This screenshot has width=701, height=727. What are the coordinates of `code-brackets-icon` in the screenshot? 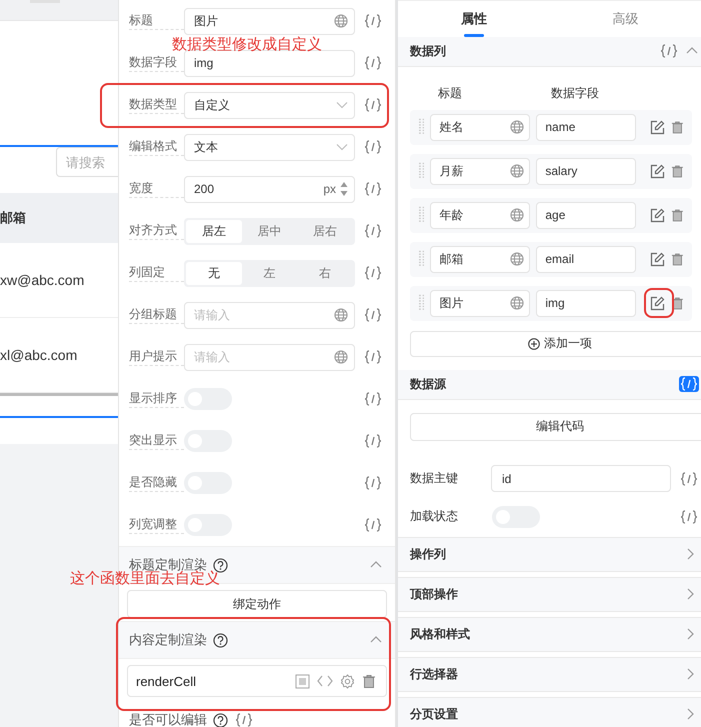 It's located at (325, 681).